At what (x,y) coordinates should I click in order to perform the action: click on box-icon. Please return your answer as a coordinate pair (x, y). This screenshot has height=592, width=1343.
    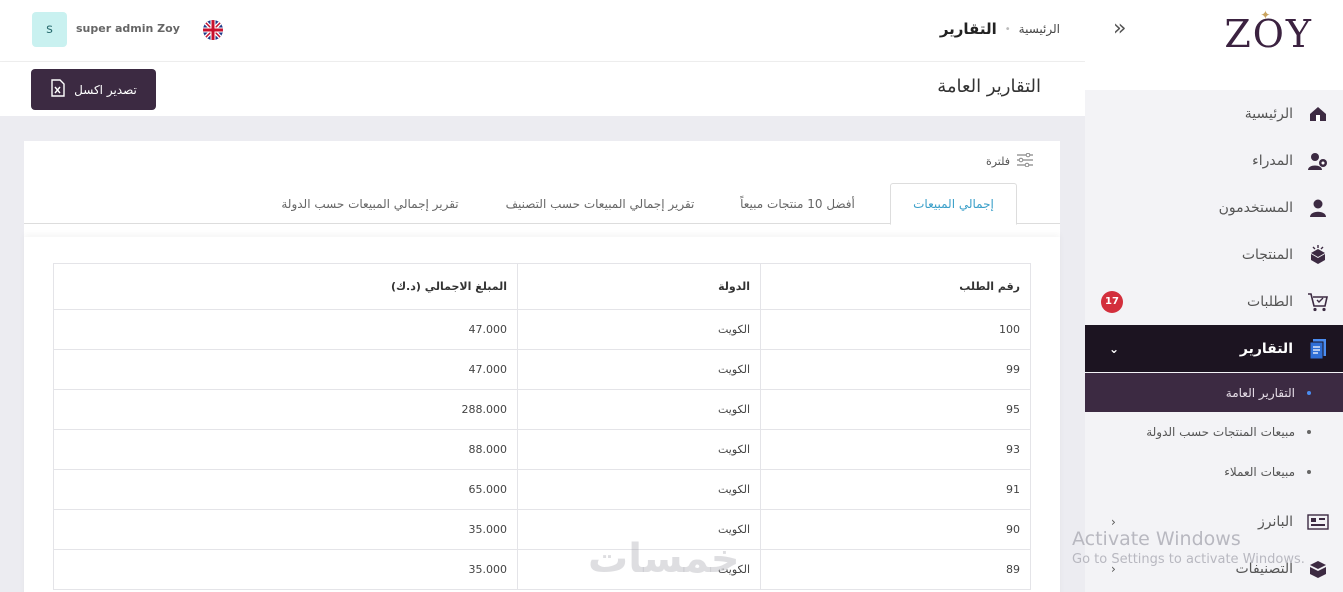
    Looking at the image, I should click on (1318, 255).